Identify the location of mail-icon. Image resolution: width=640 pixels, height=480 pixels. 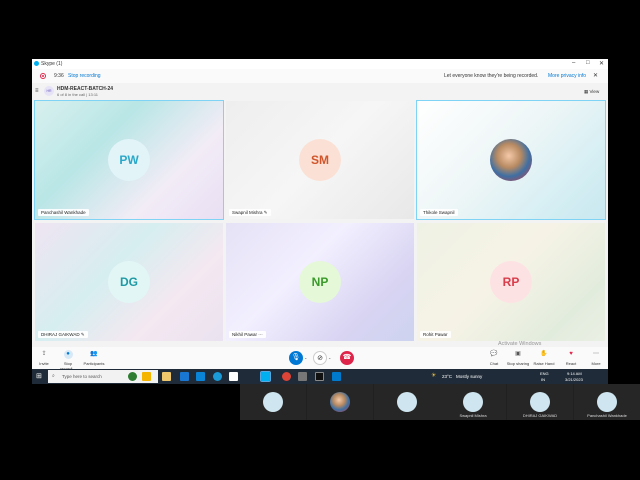
(200, 376).